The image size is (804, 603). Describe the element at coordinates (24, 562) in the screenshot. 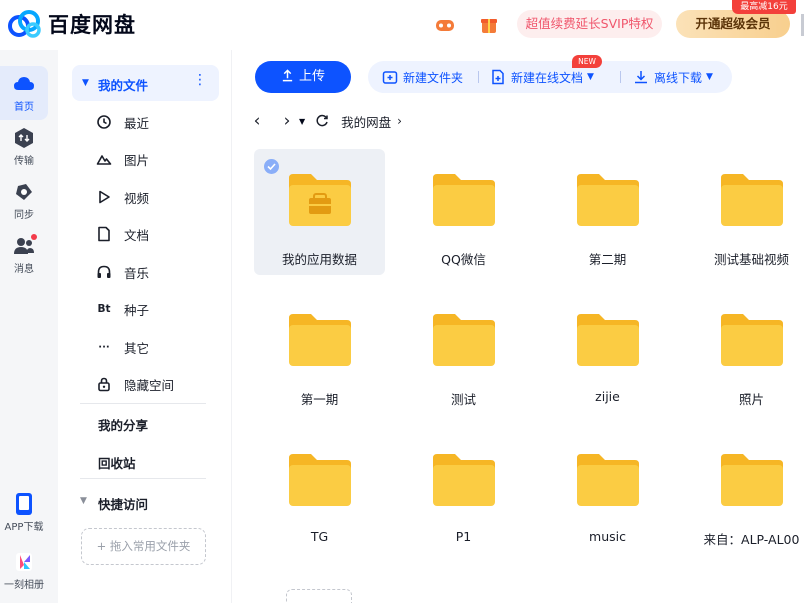

I see `album-icon` at that location.